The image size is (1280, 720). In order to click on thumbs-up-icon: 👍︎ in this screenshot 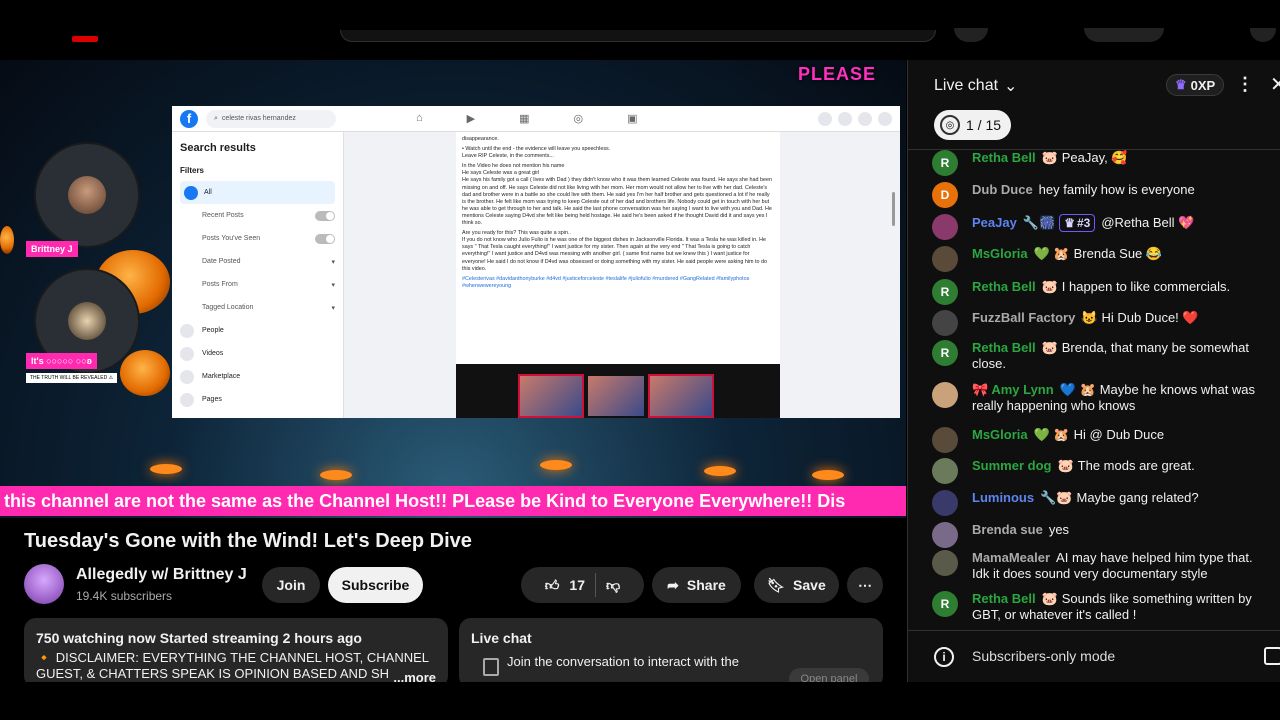, I will do `click(552, 585)`.